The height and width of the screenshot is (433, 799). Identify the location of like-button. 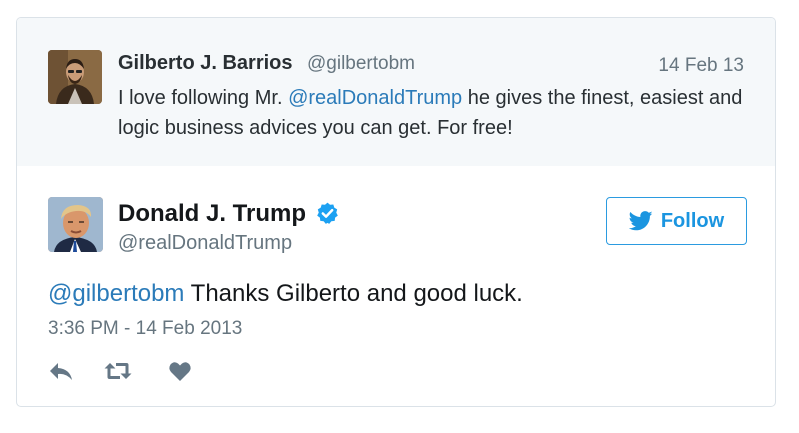
(180, 371).